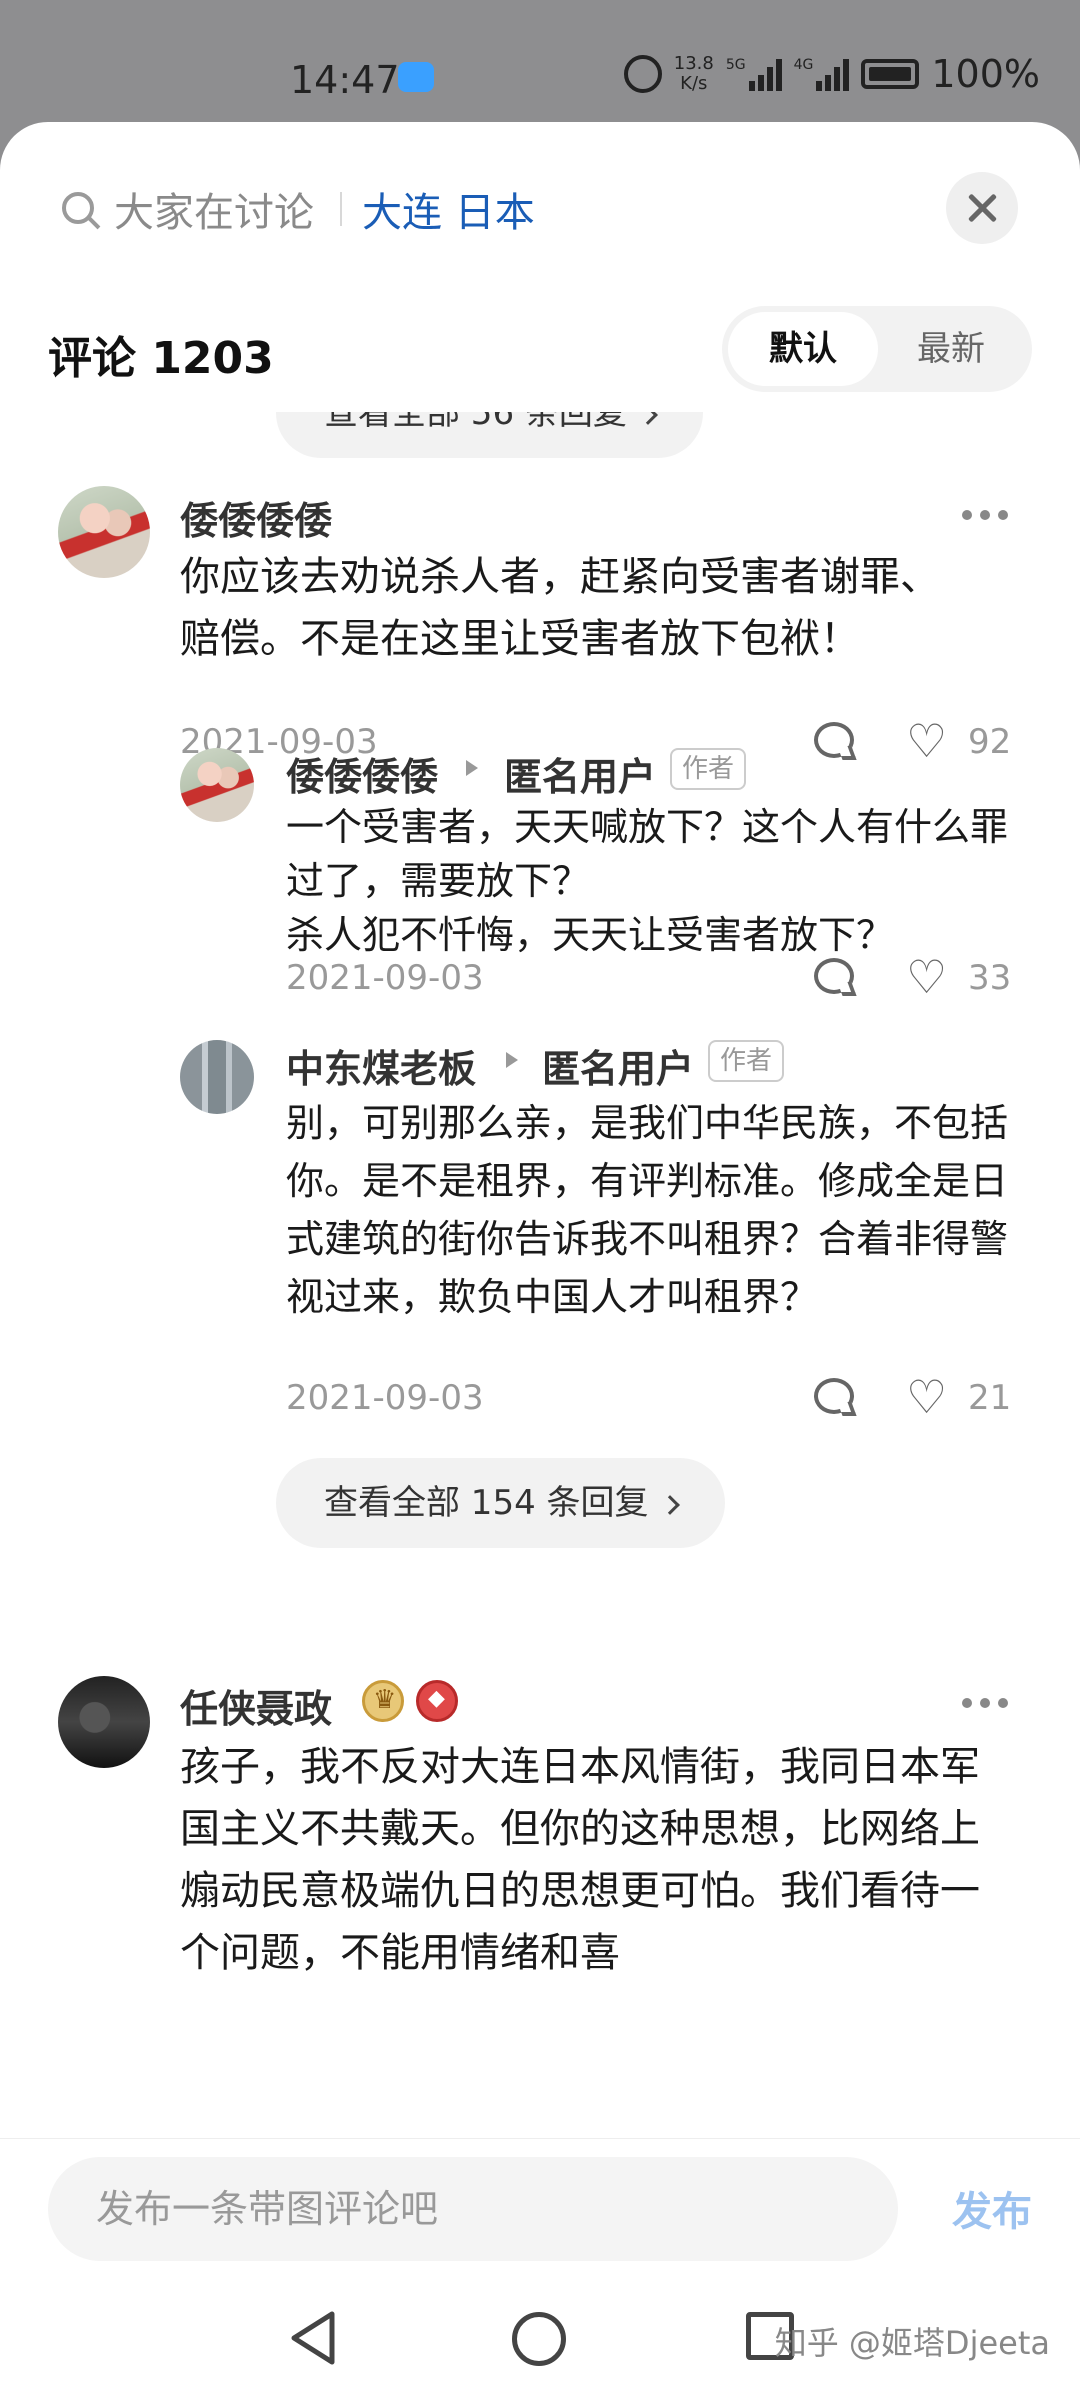 The height and width of the screenshot is (2400, 1080). I want to click on status-time: 14:47, so click(345, 80).